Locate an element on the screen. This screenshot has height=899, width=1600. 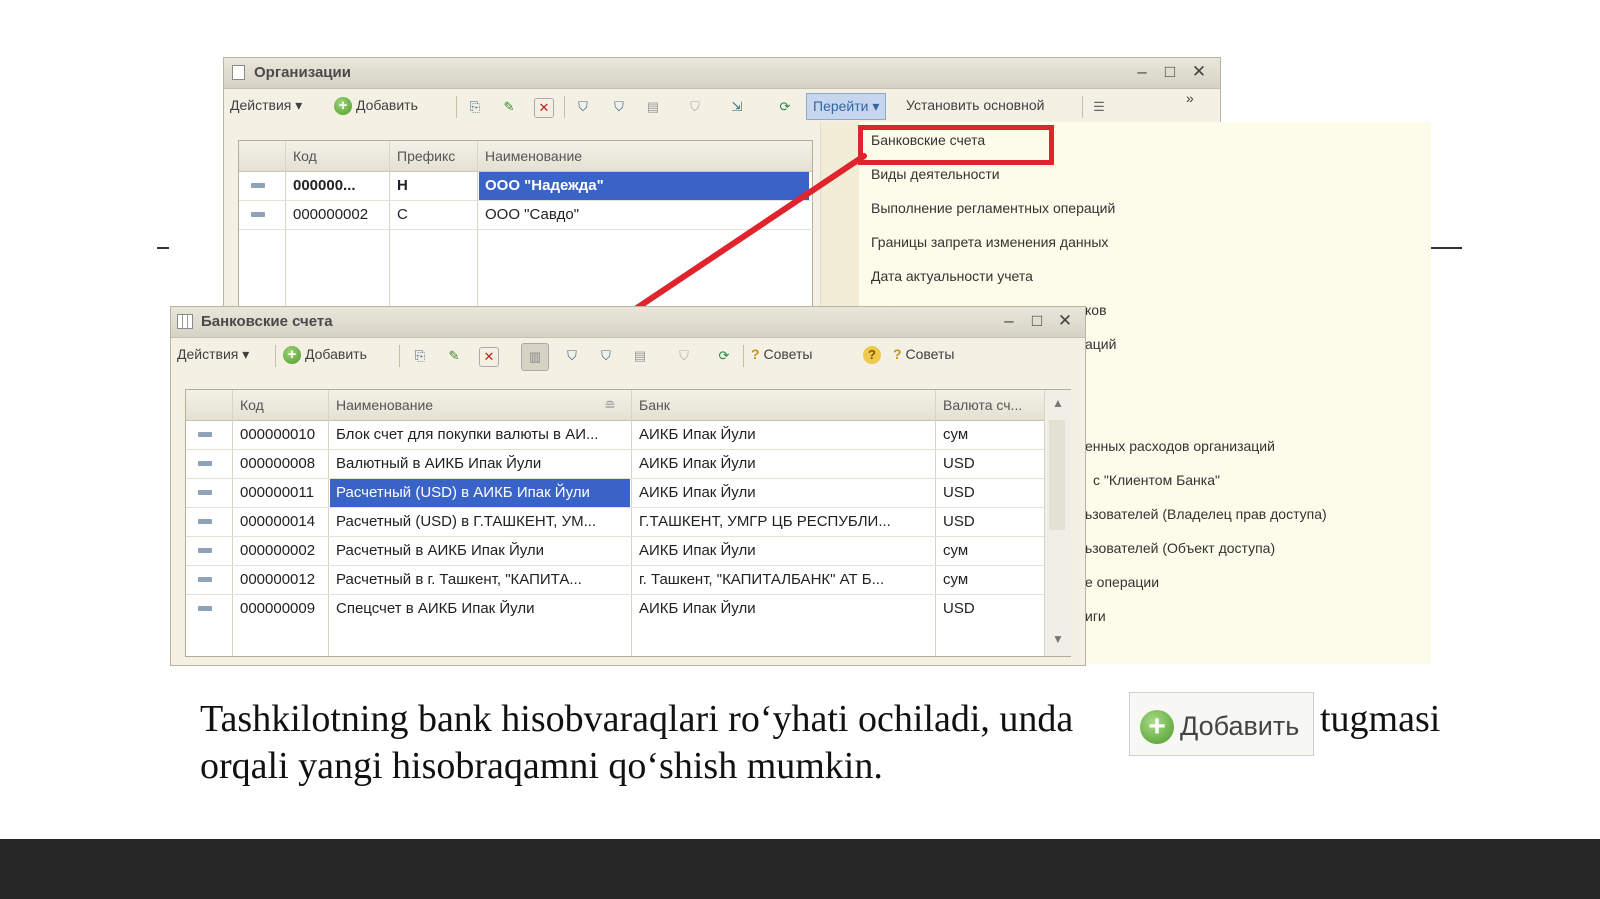
vertical-scrollbar: ▲ ▼ is located at coordinates (1057, 523).